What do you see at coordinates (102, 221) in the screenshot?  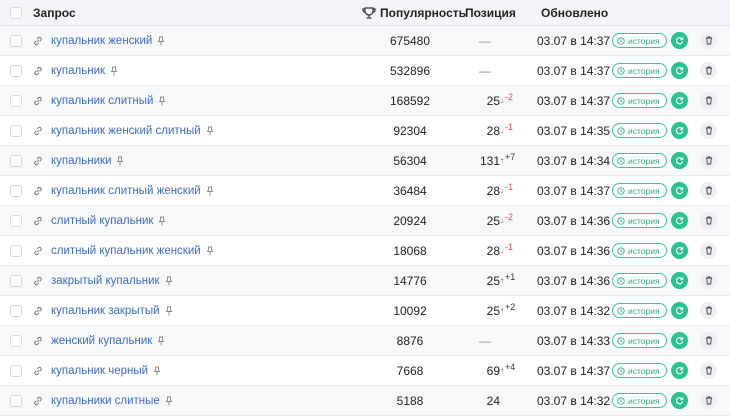 I see `query-link: слитный купальник` at bounding box center [102, 221].